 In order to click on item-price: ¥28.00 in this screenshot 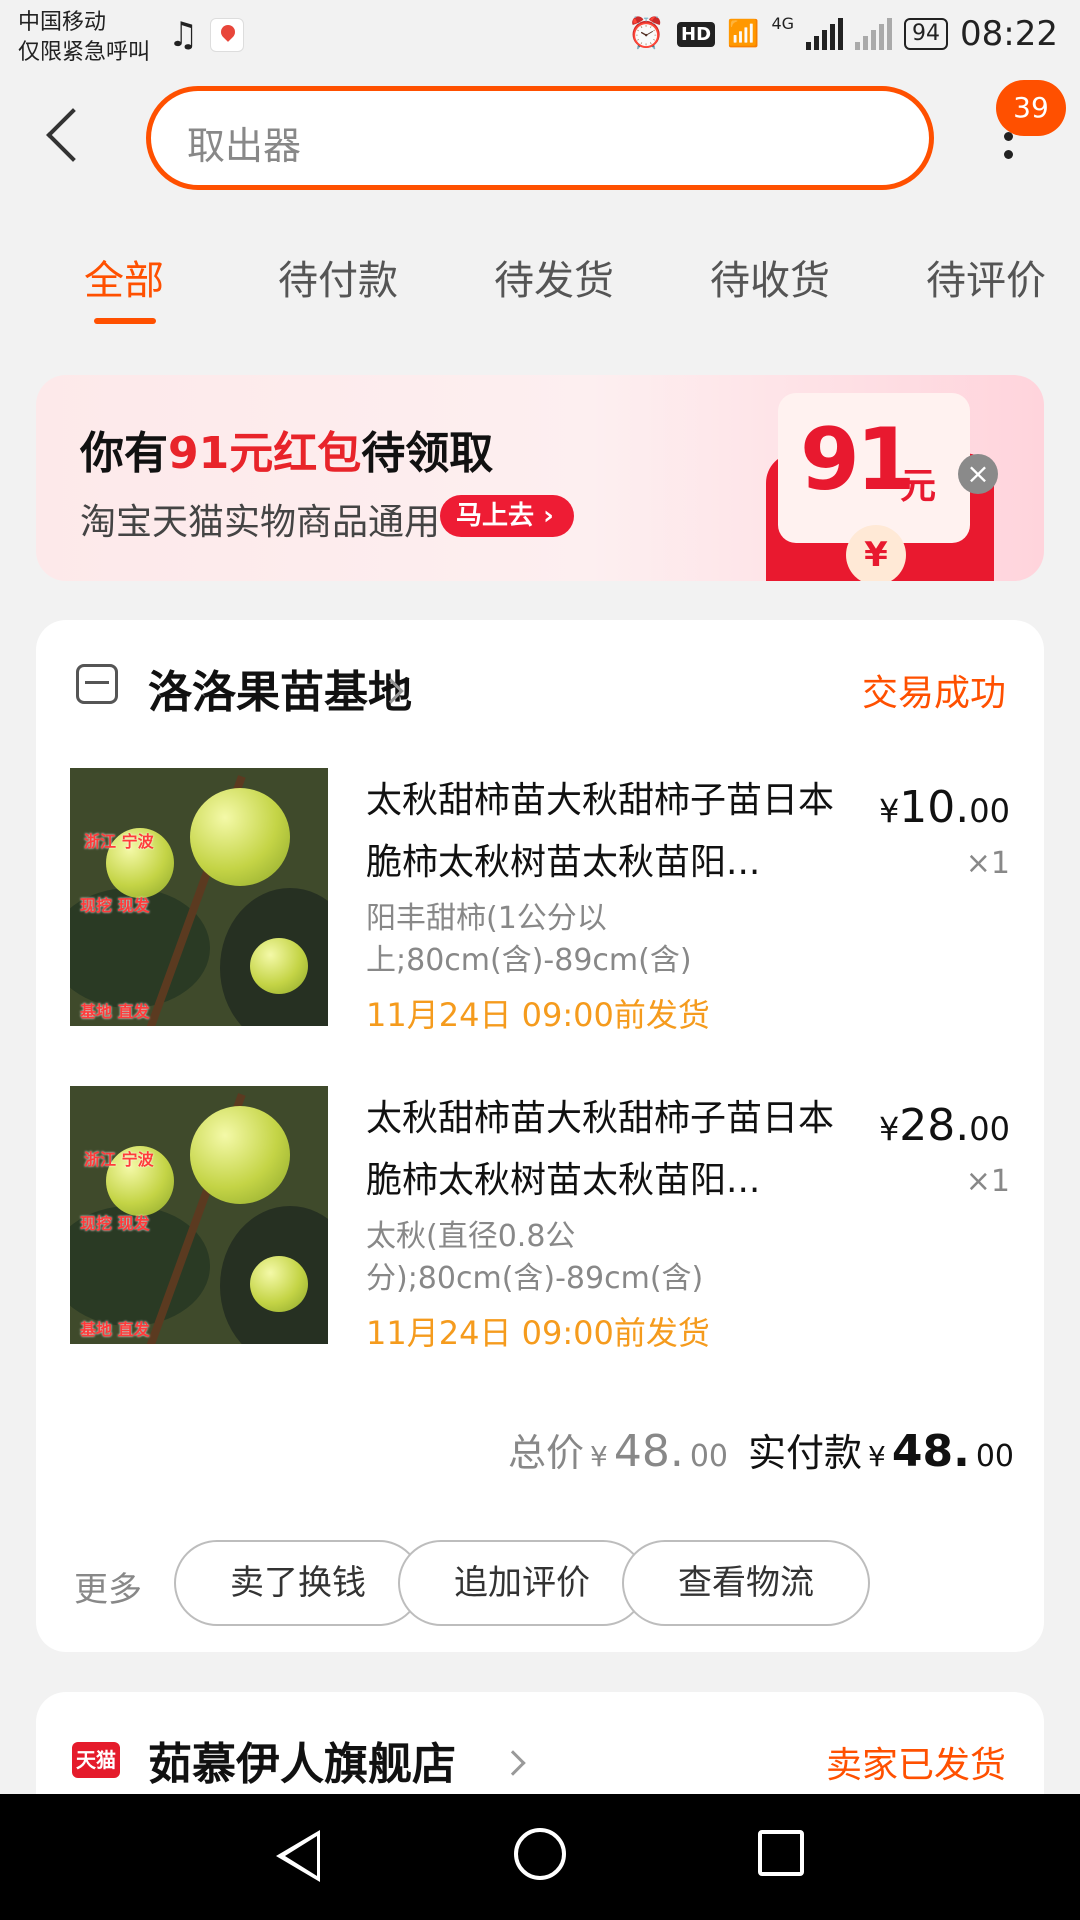, I will do `click(944, 1125)`.